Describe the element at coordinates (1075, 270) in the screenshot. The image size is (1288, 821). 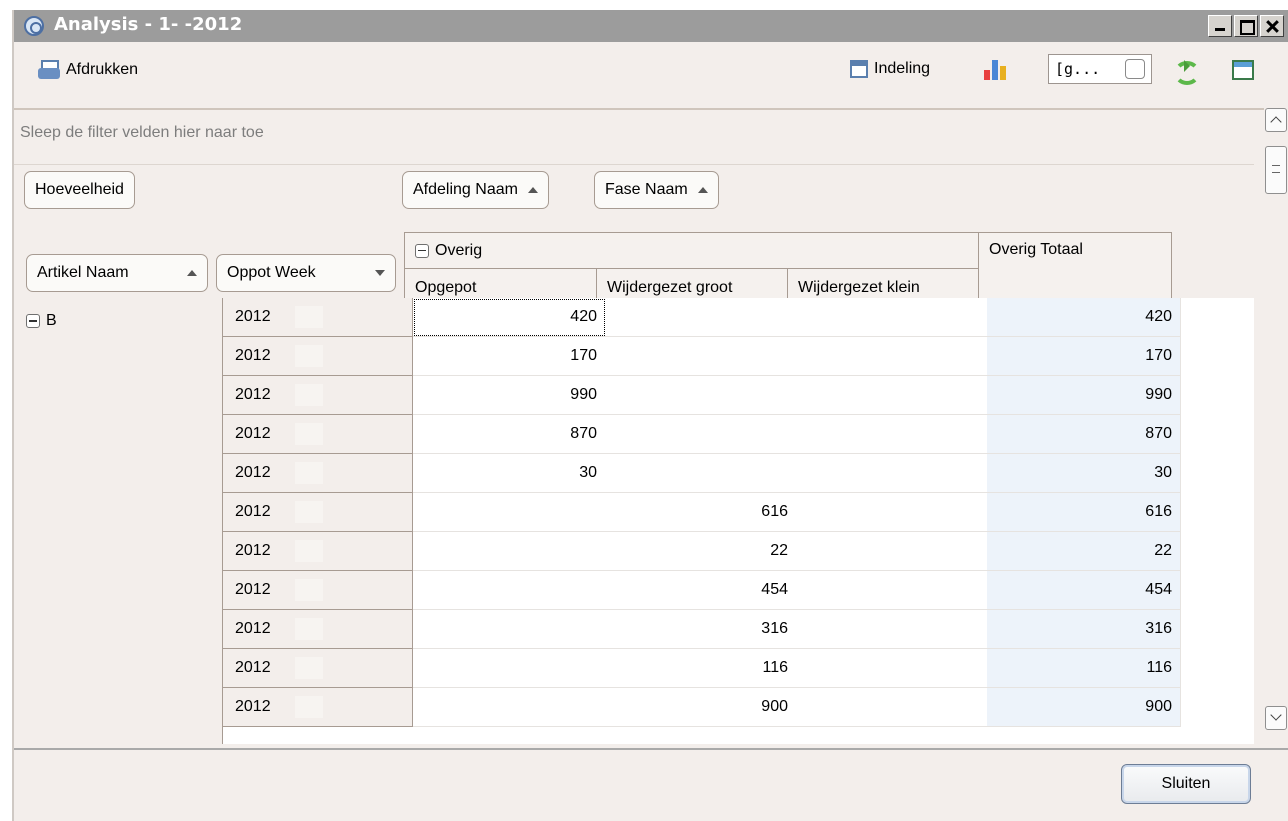
I see `total-column-header: Overig Totaal` at that location.